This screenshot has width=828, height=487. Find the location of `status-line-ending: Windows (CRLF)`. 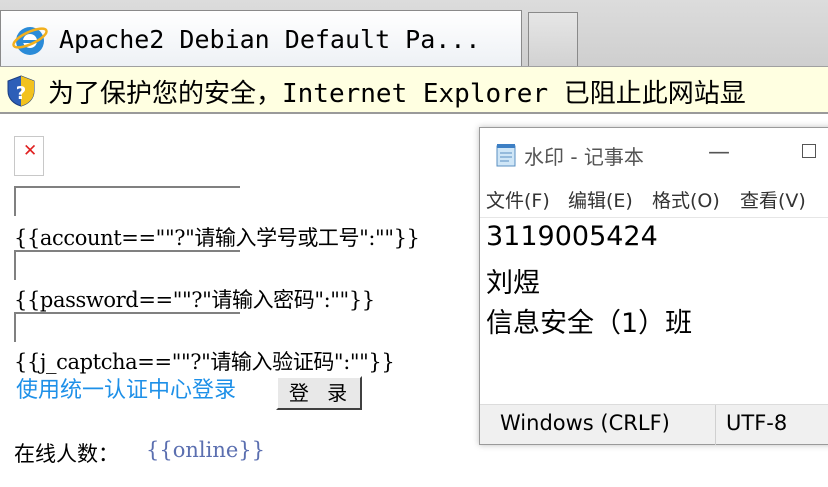

status-line-ending: Windows (CRLF) is located at coordinates (585, 423).